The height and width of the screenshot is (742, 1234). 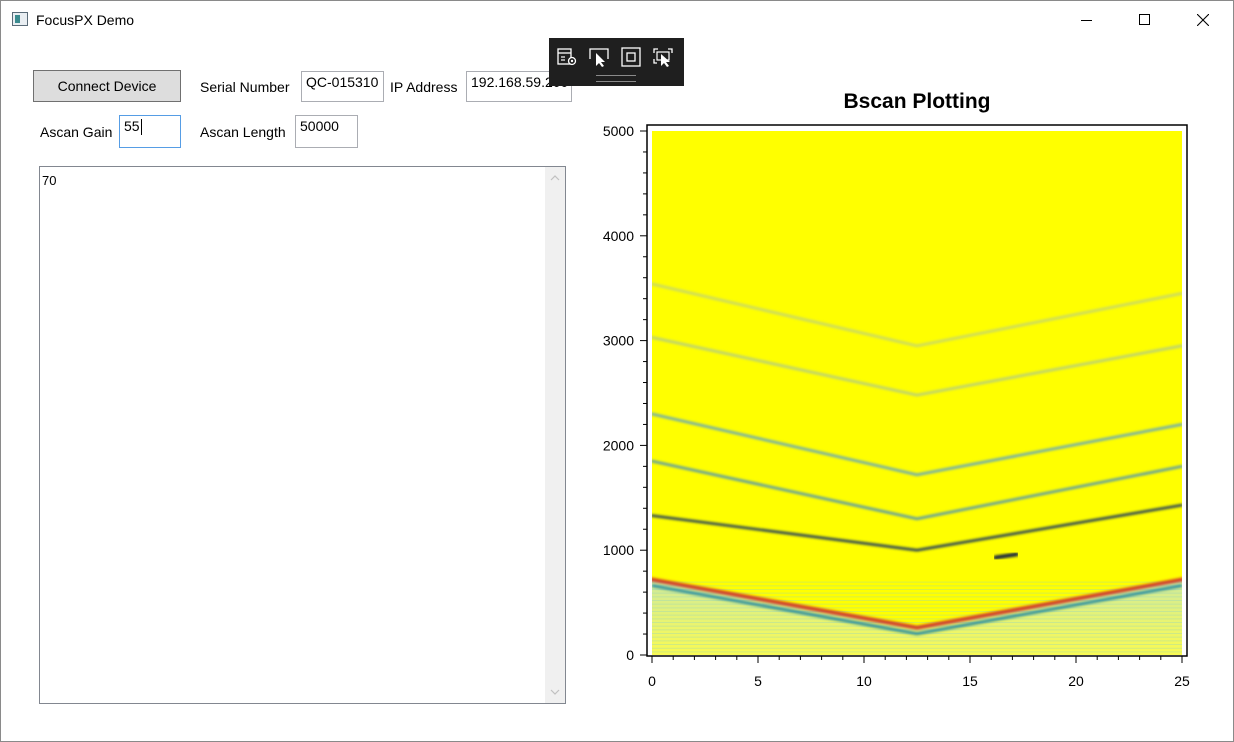 What do you see at coordinates (555, 692) in the screenshot?
I see `scroll-down-icon` at bounding box center [555, 692].